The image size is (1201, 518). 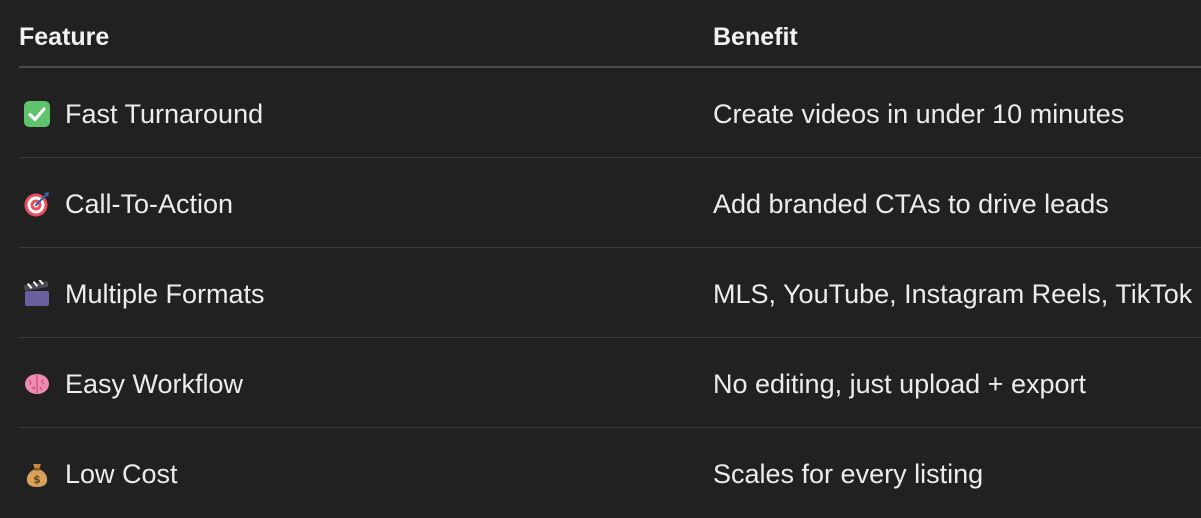 I want to click on money-bag-icon: $, so click(x=37, y=474).